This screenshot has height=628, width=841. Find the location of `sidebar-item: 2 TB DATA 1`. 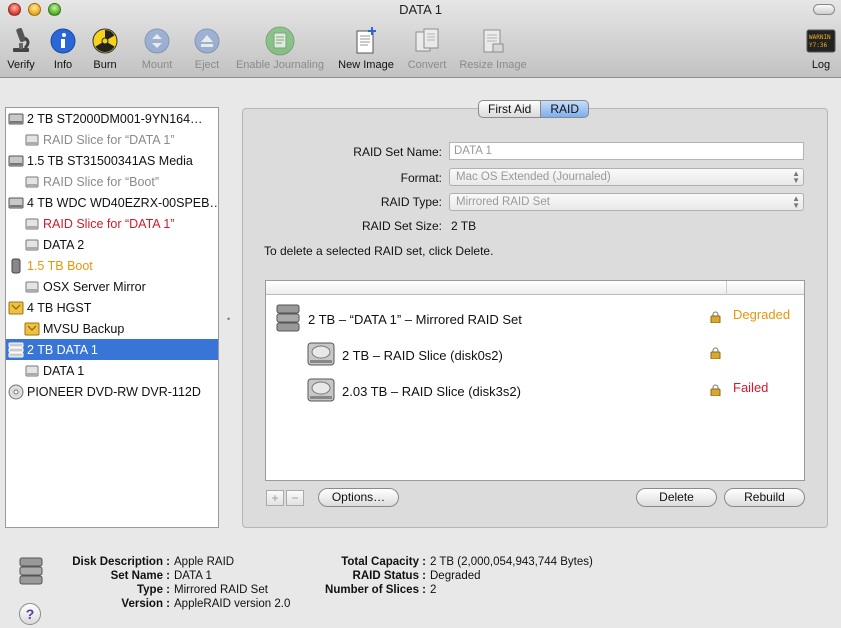

sidebar-item: 2 TB DATA 1 is located at coordinates (112, 349).